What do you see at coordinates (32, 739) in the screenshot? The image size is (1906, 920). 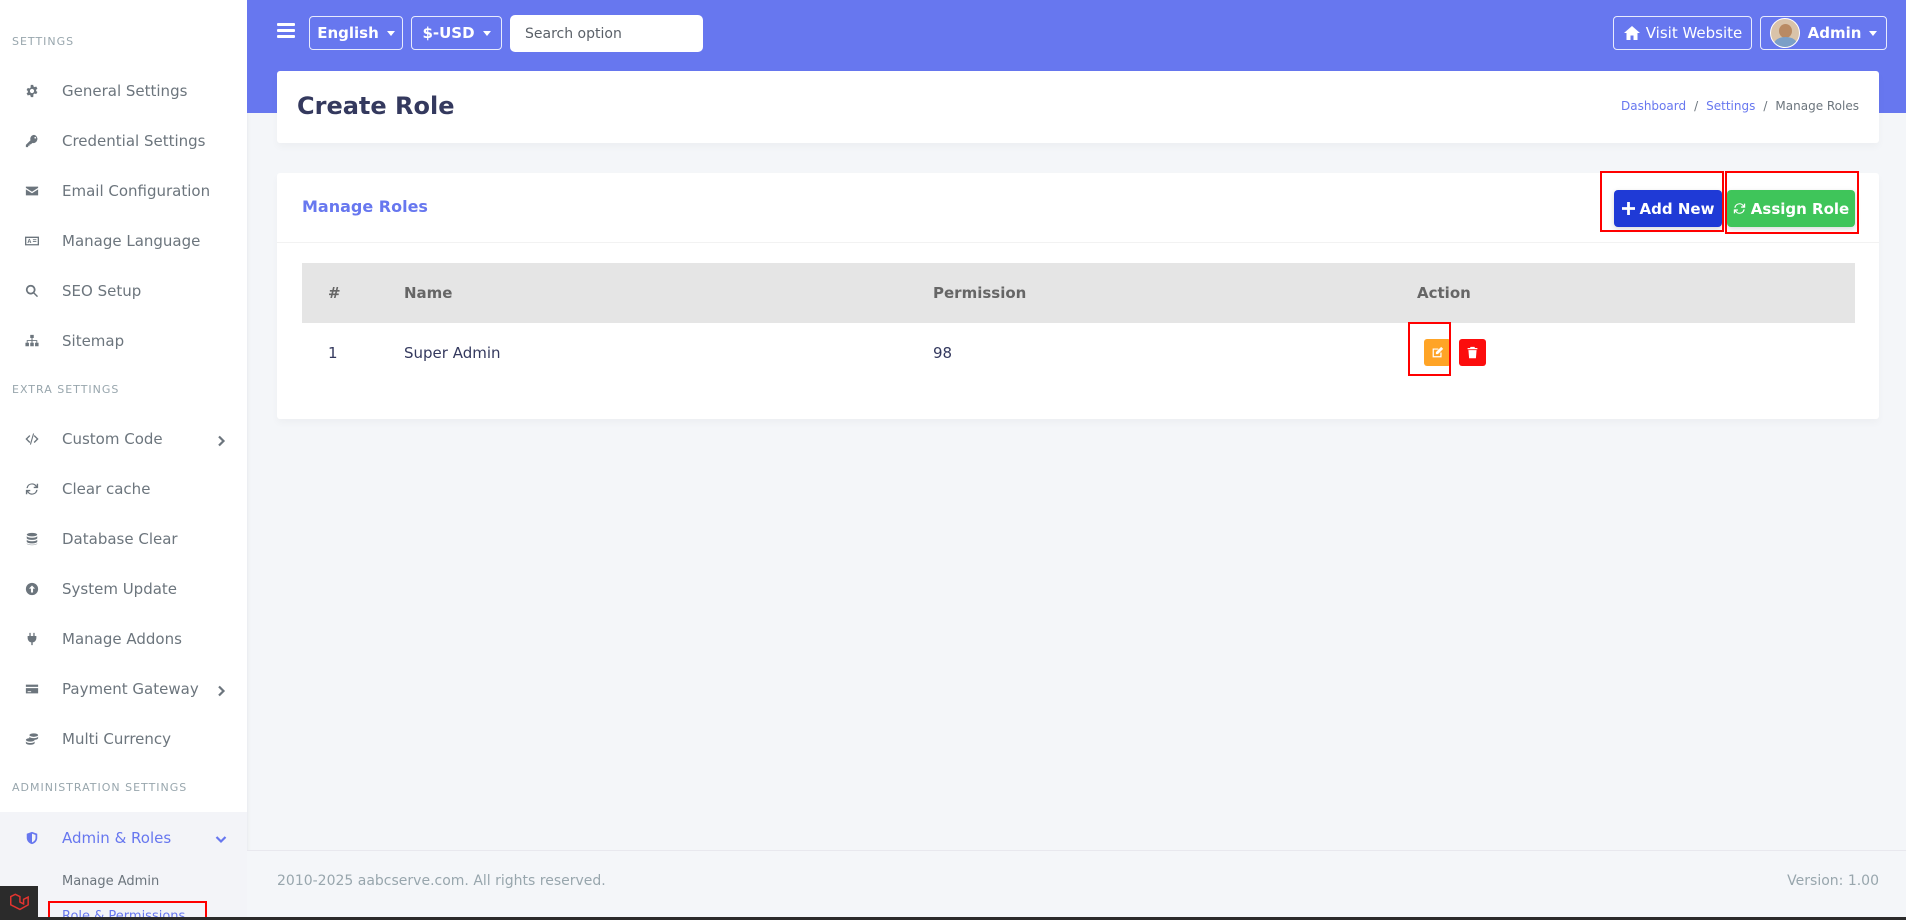 I see `coins-icon` at bounding box center [32, 739].